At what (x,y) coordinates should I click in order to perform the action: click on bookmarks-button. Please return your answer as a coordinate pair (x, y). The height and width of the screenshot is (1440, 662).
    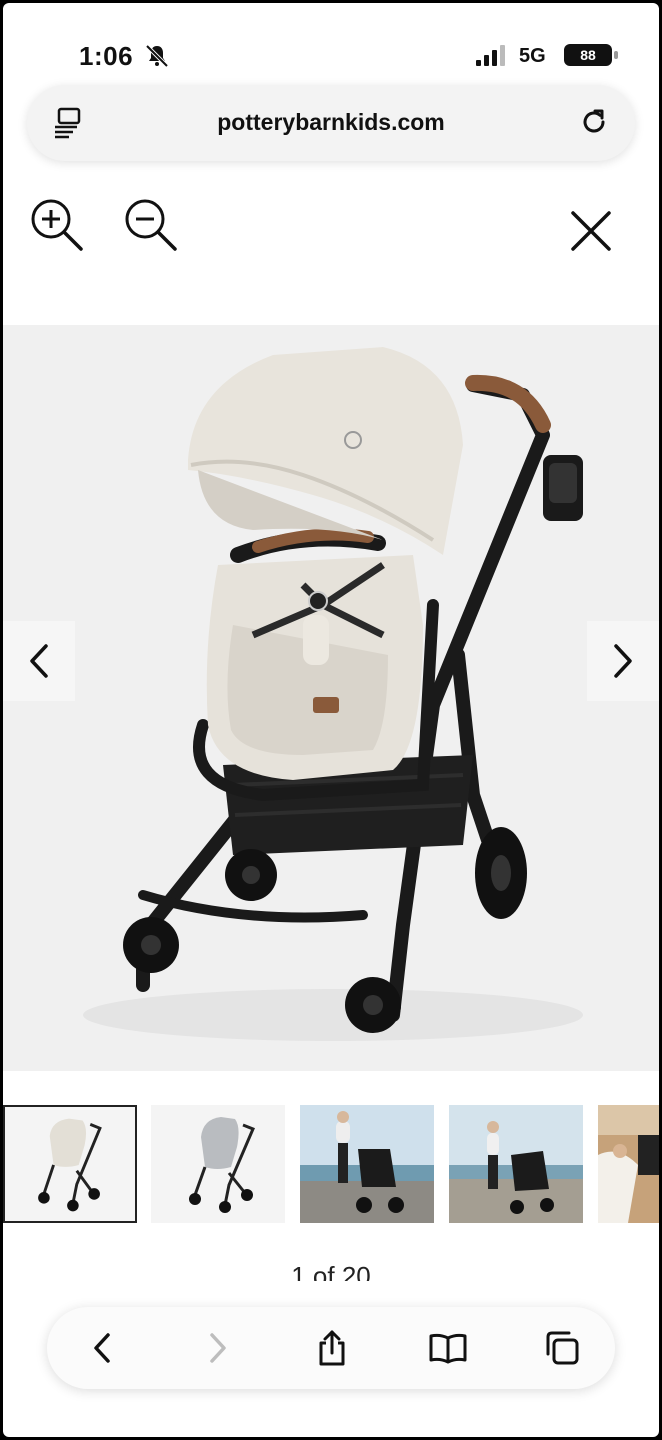
    Looking at the image, I should click on (448, 1348).